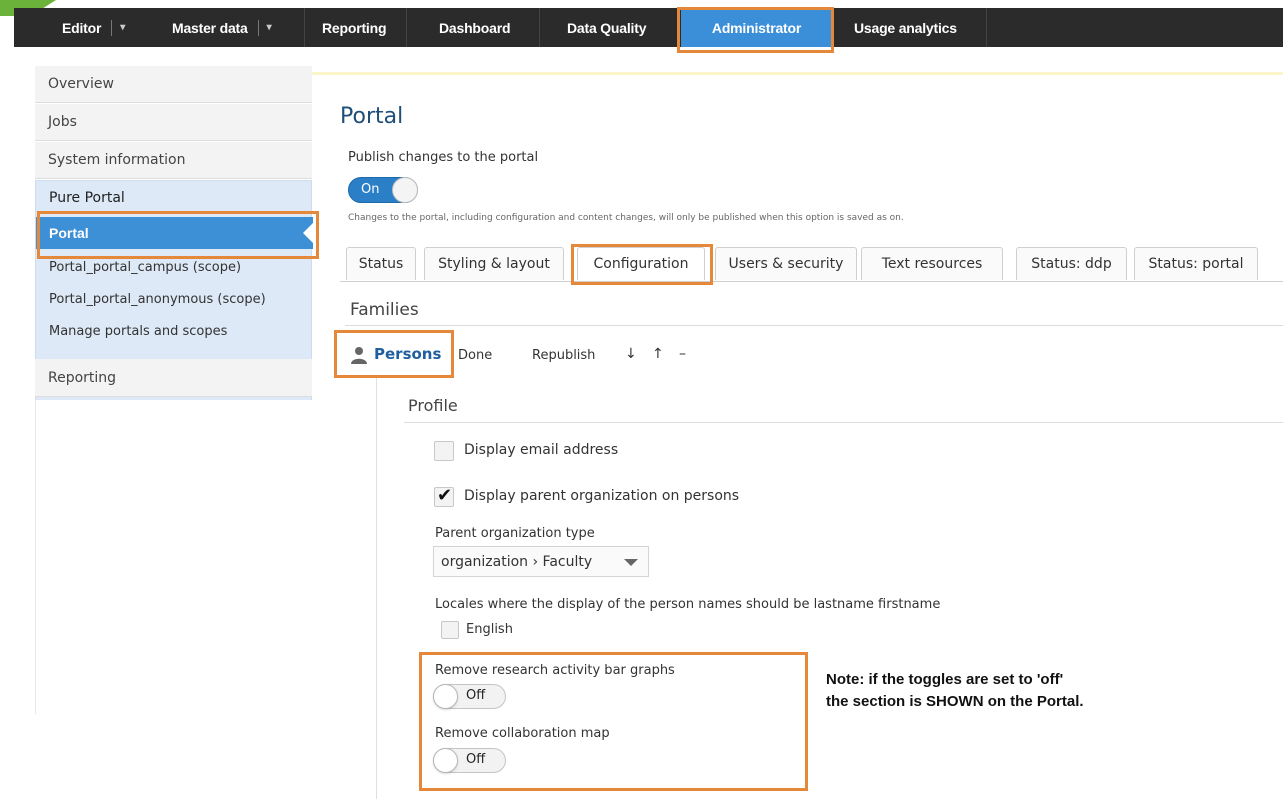  I want to click on publish-toggle-label: On, so click(370, 189).